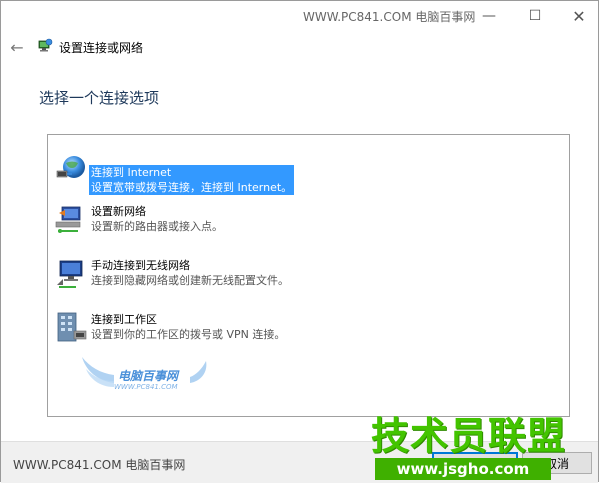 The height and width of the screenshot is (483, 600). Describe the element at coordinates (17, 47) in the screenshot. I see `back-button: ←` at that location.